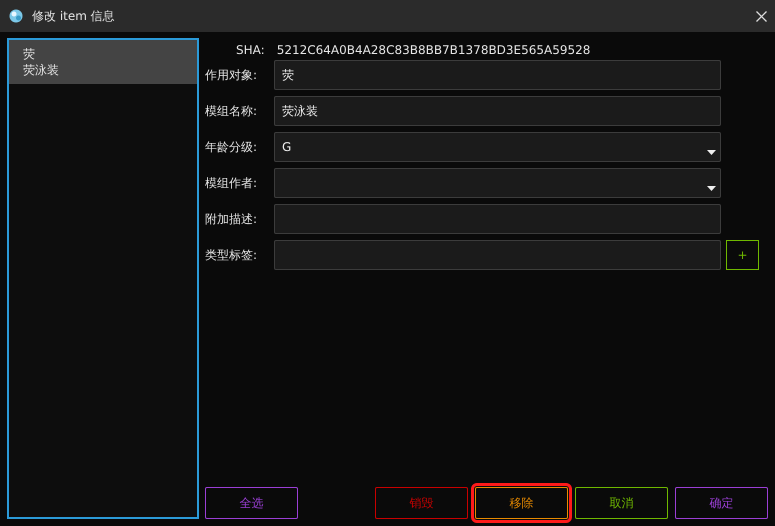 This screenshot has height=526, width=775. I want to click on input-field, so click(497, 219).